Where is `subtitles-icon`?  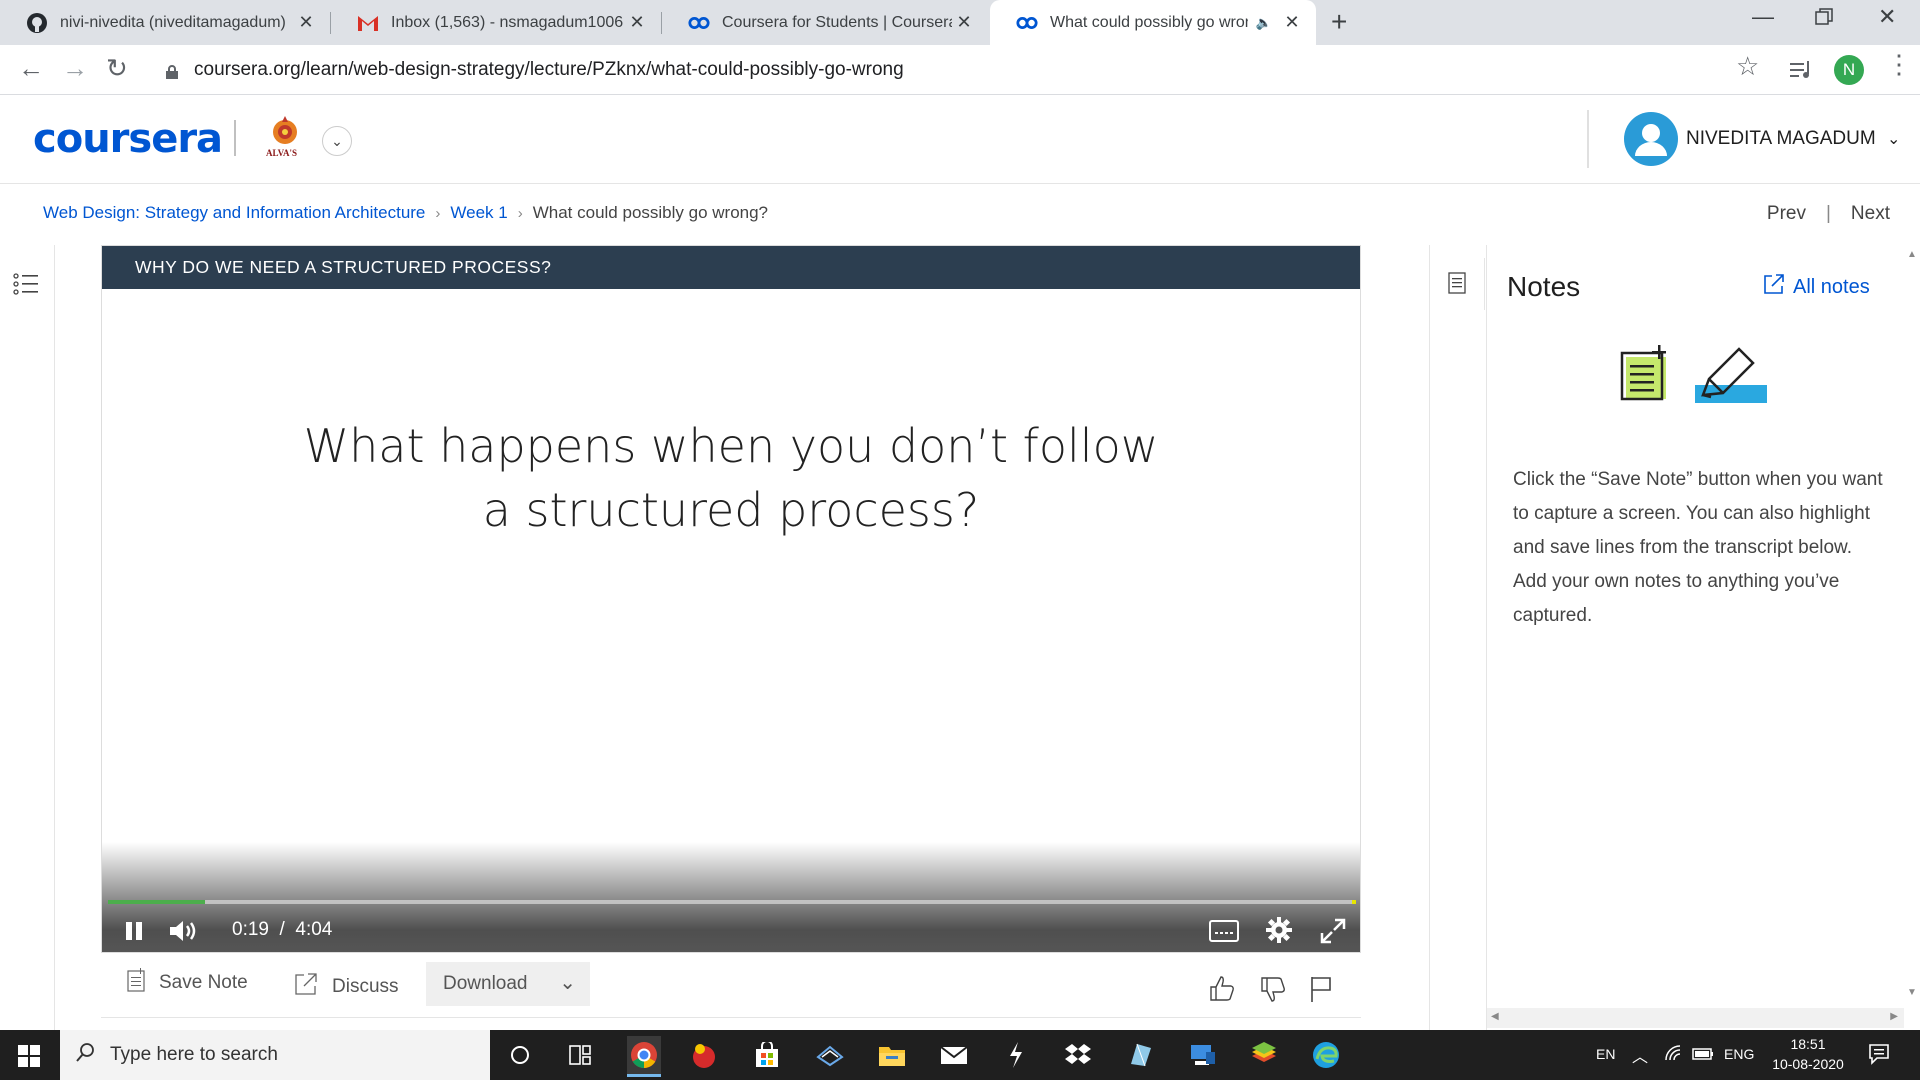
subtitles-icon is located at coordinates (1224, 933).